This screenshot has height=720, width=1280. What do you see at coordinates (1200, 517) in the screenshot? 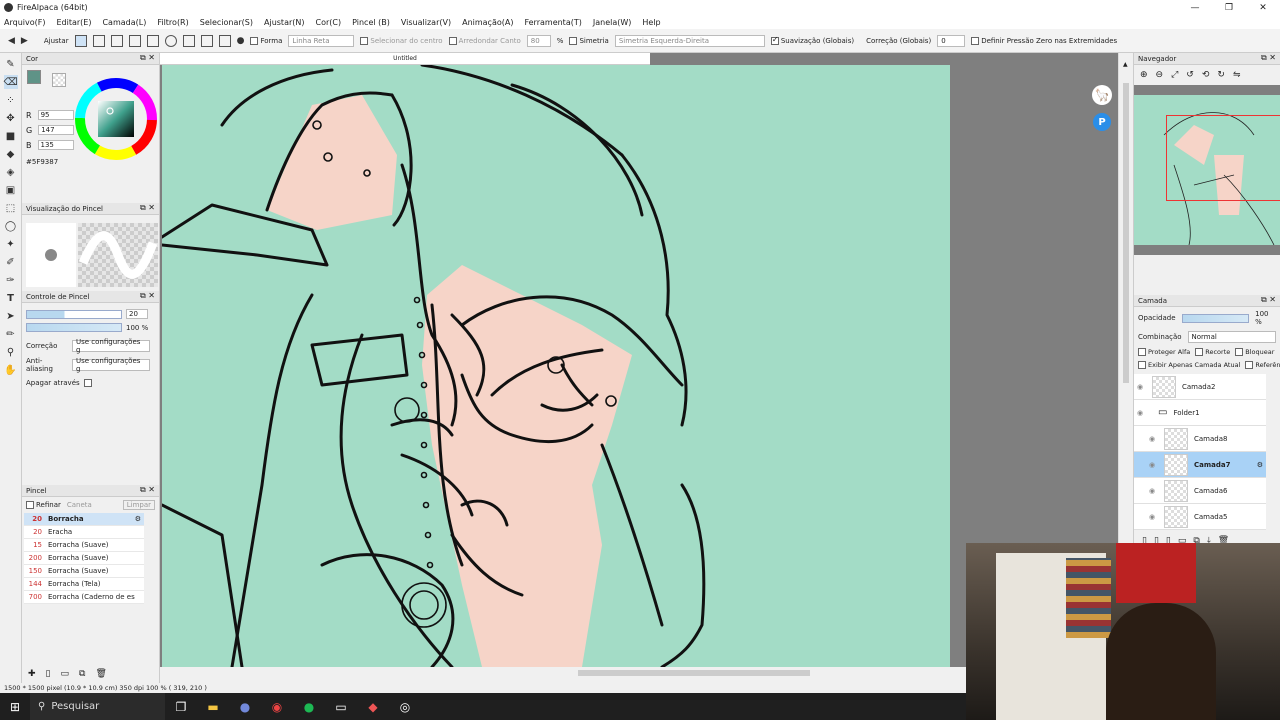
I see `layer-item: ◉ Camada5` at bounding box center [1200, 517].